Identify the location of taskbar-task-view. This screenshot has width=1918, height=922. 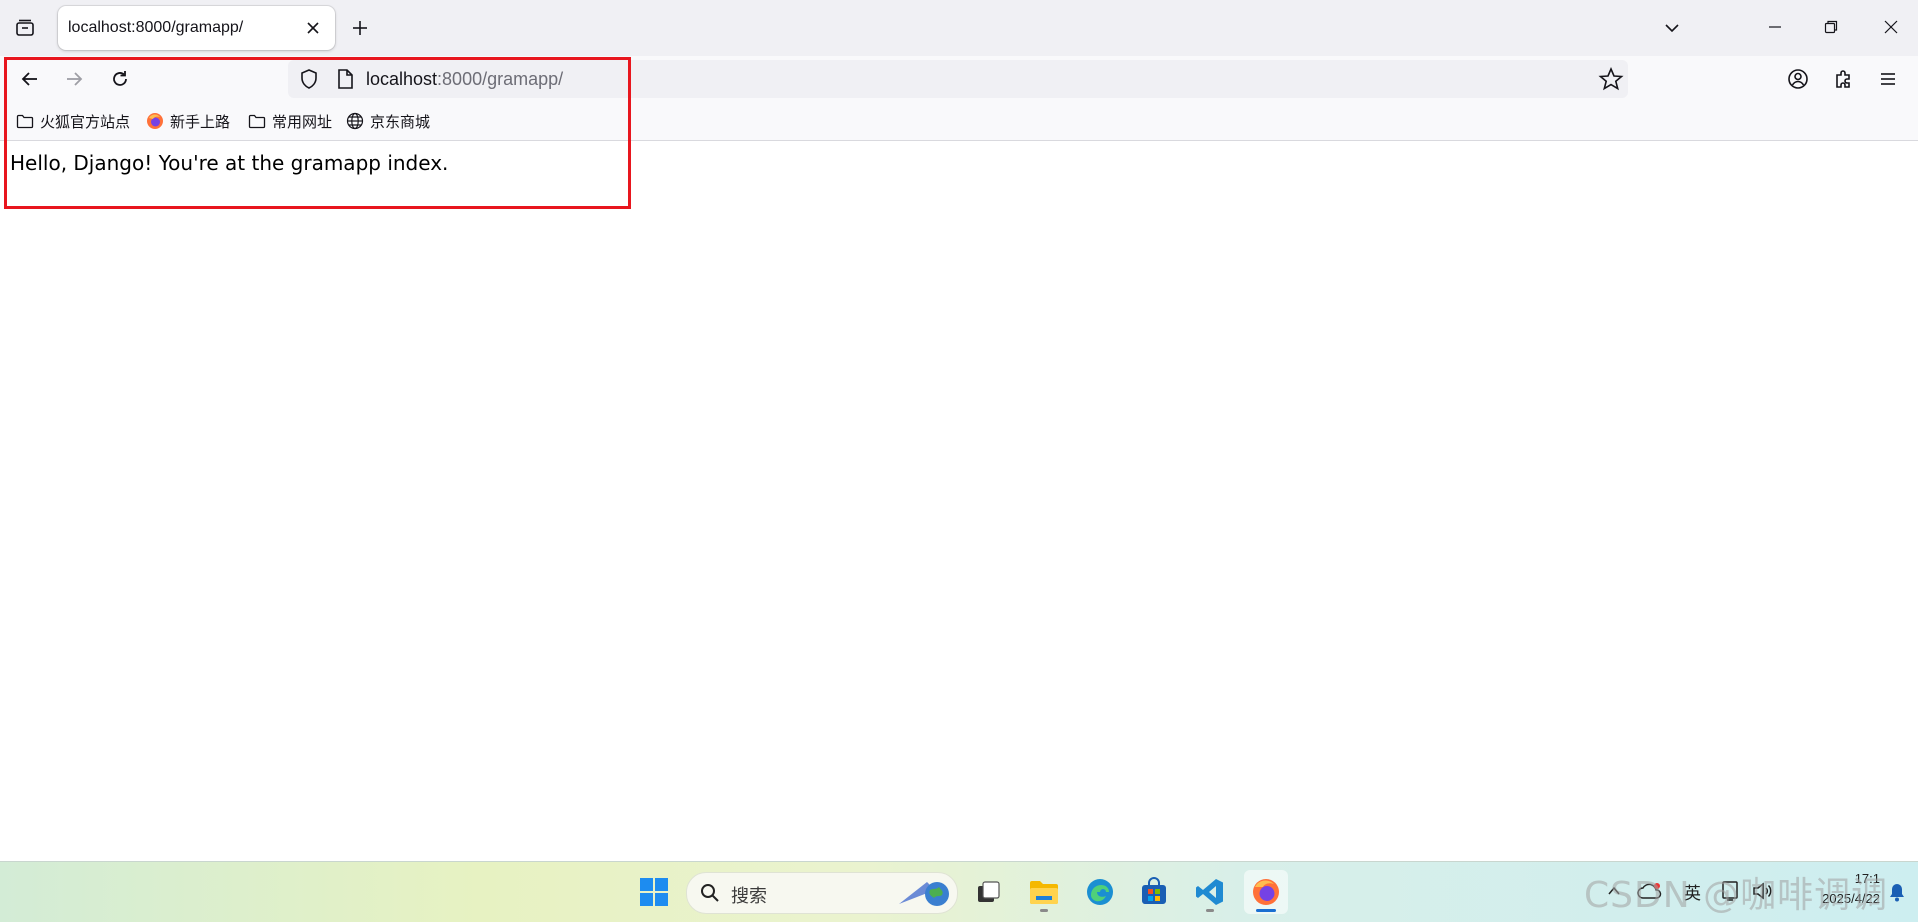
(988, 892).